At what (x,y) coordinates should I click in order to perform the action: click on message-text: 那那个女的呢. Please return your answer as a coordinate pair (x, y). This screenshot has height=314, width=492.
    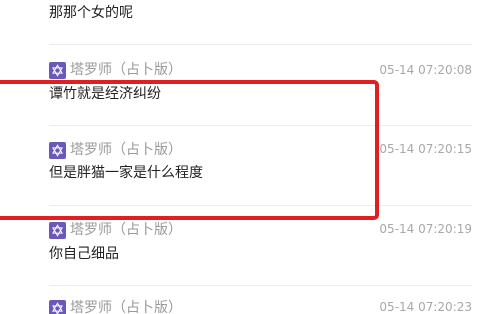
    Looking at the image, I should click on (91, 13).